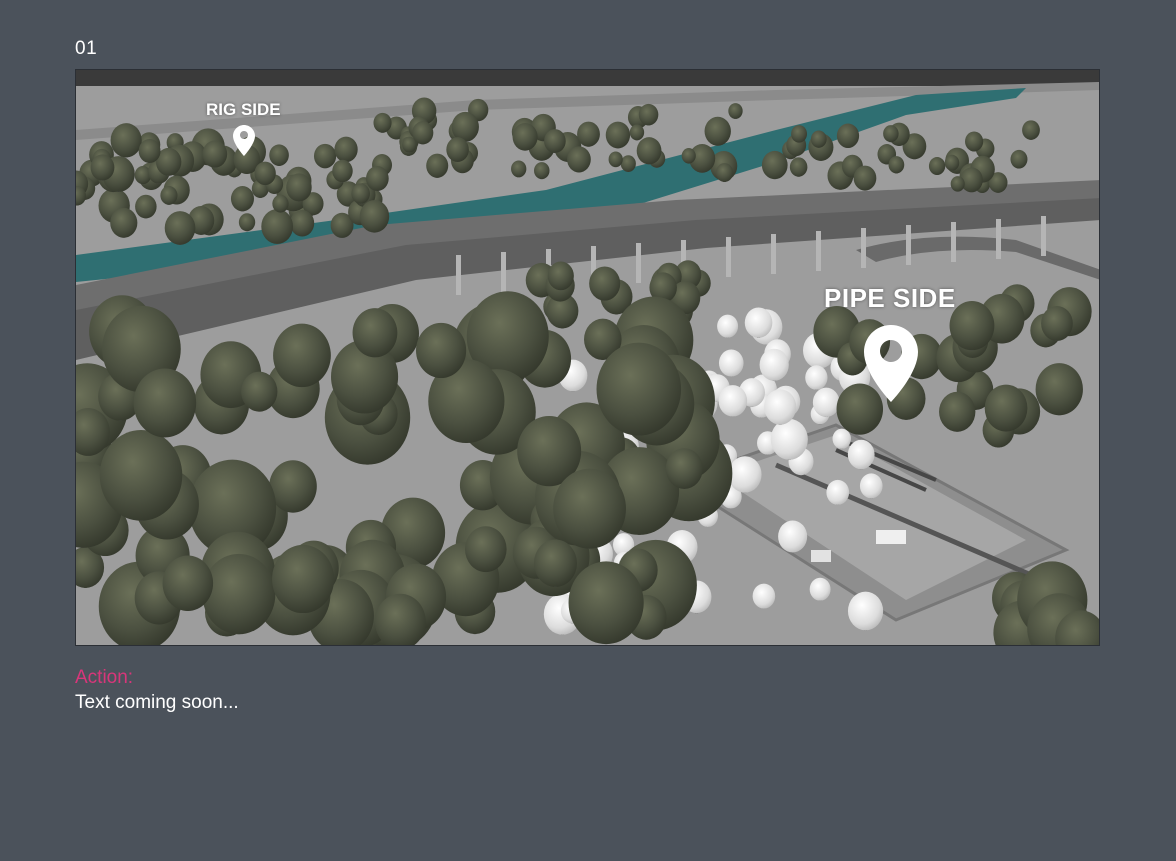  I want to click on action-label: Action:, so click(104, 677).